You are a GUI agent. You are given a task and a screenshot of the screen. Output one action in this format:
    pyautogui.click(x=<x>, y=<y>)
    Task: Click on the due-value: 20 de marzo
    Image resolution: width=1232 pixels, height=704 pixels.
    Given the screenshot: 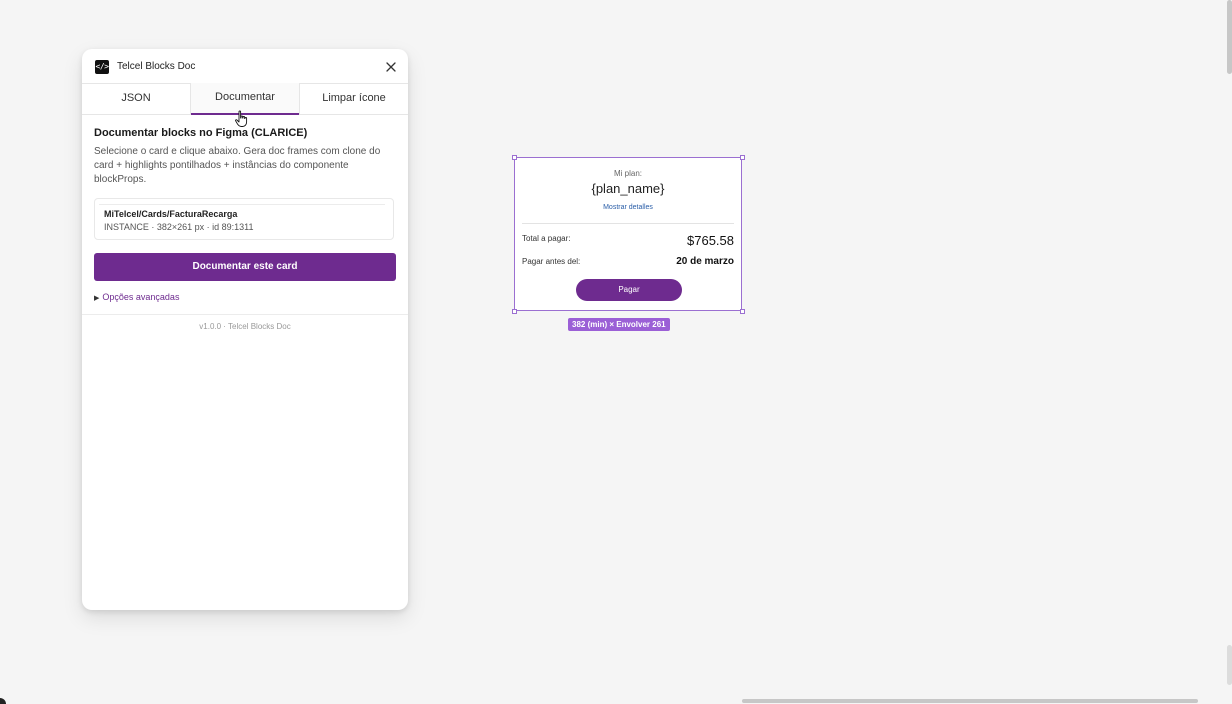 What is the action you would take?
    pyautogui.click(x=705, y=261)
    